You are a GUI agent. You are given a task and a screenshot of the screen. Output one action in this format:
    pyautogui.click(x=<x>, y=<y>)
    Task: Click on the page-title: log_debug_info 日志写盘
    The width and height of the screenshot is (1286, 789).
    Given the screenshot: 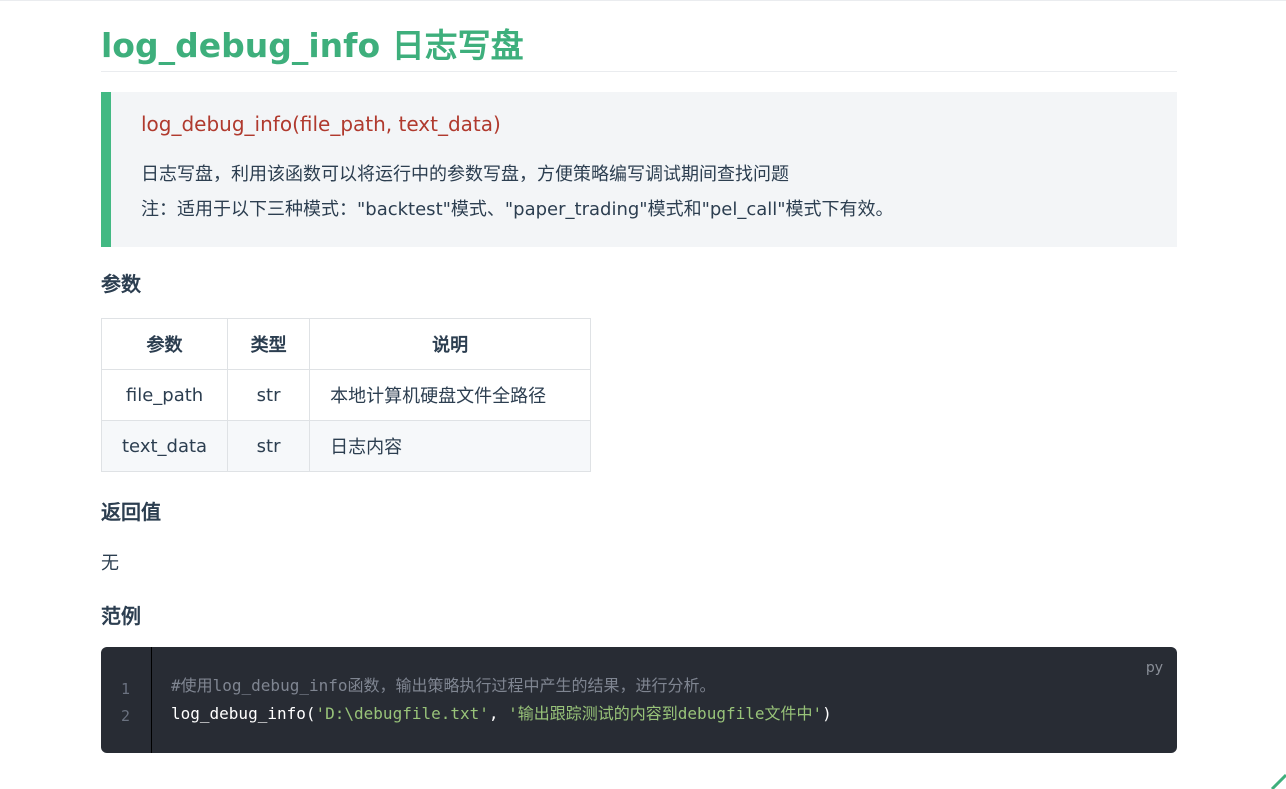 What is the action you would take?
    pyautogui.click(x=312, y=45)
    